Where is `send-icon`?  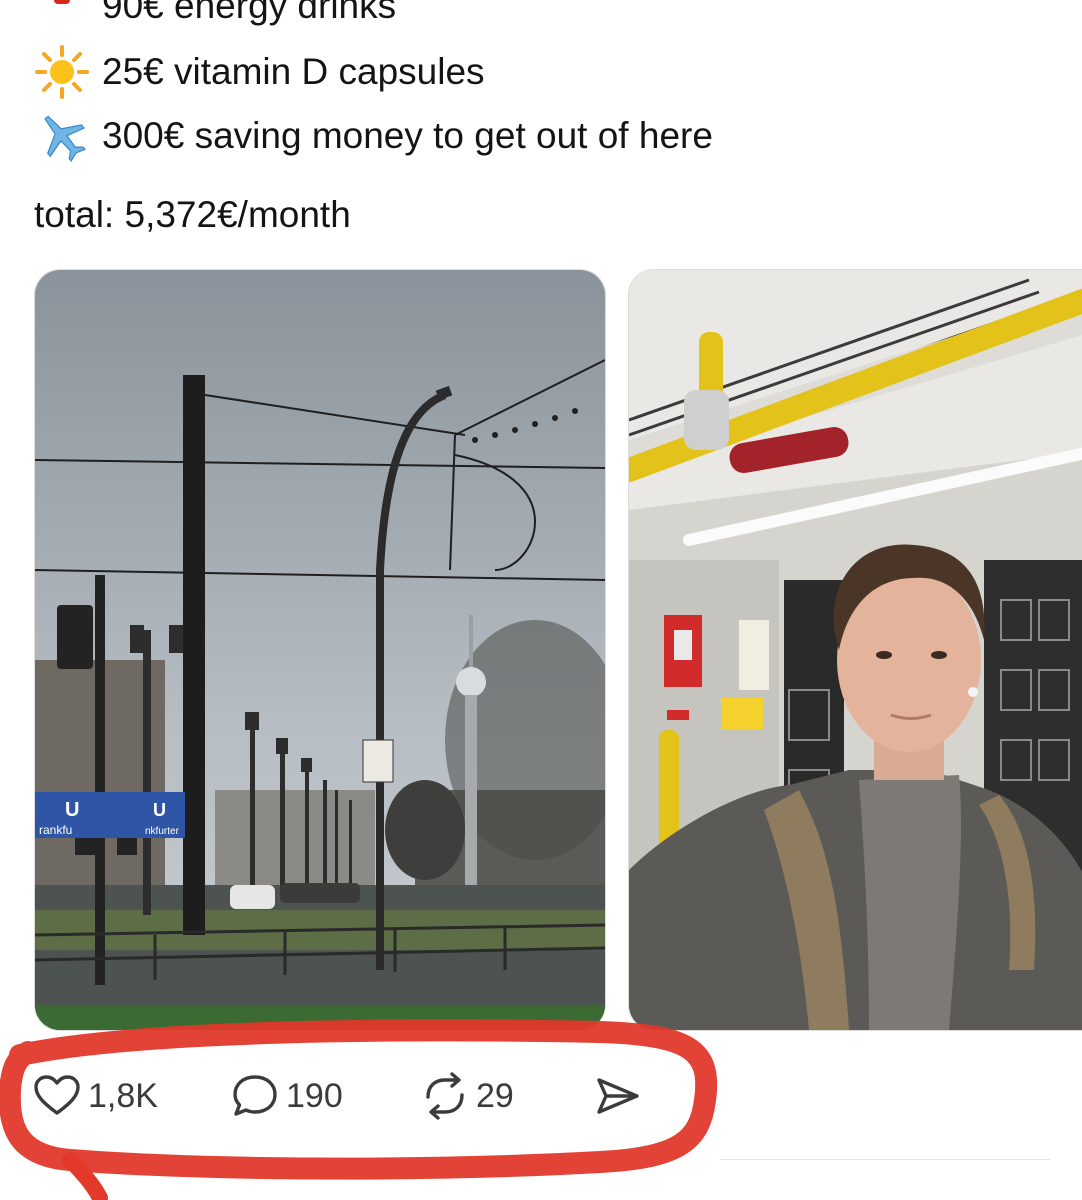 send-icon is located at coordinates (618, 1096).